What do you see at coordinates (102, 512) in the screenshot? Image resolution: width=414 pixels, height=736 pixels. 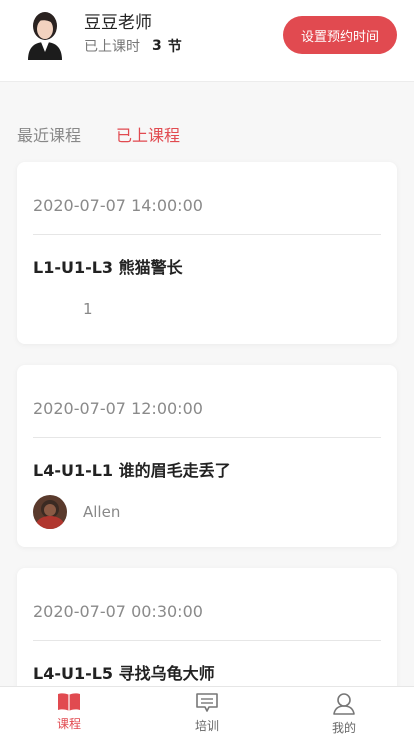 I see `student-name: Allen` at bounding box center [102, 512].